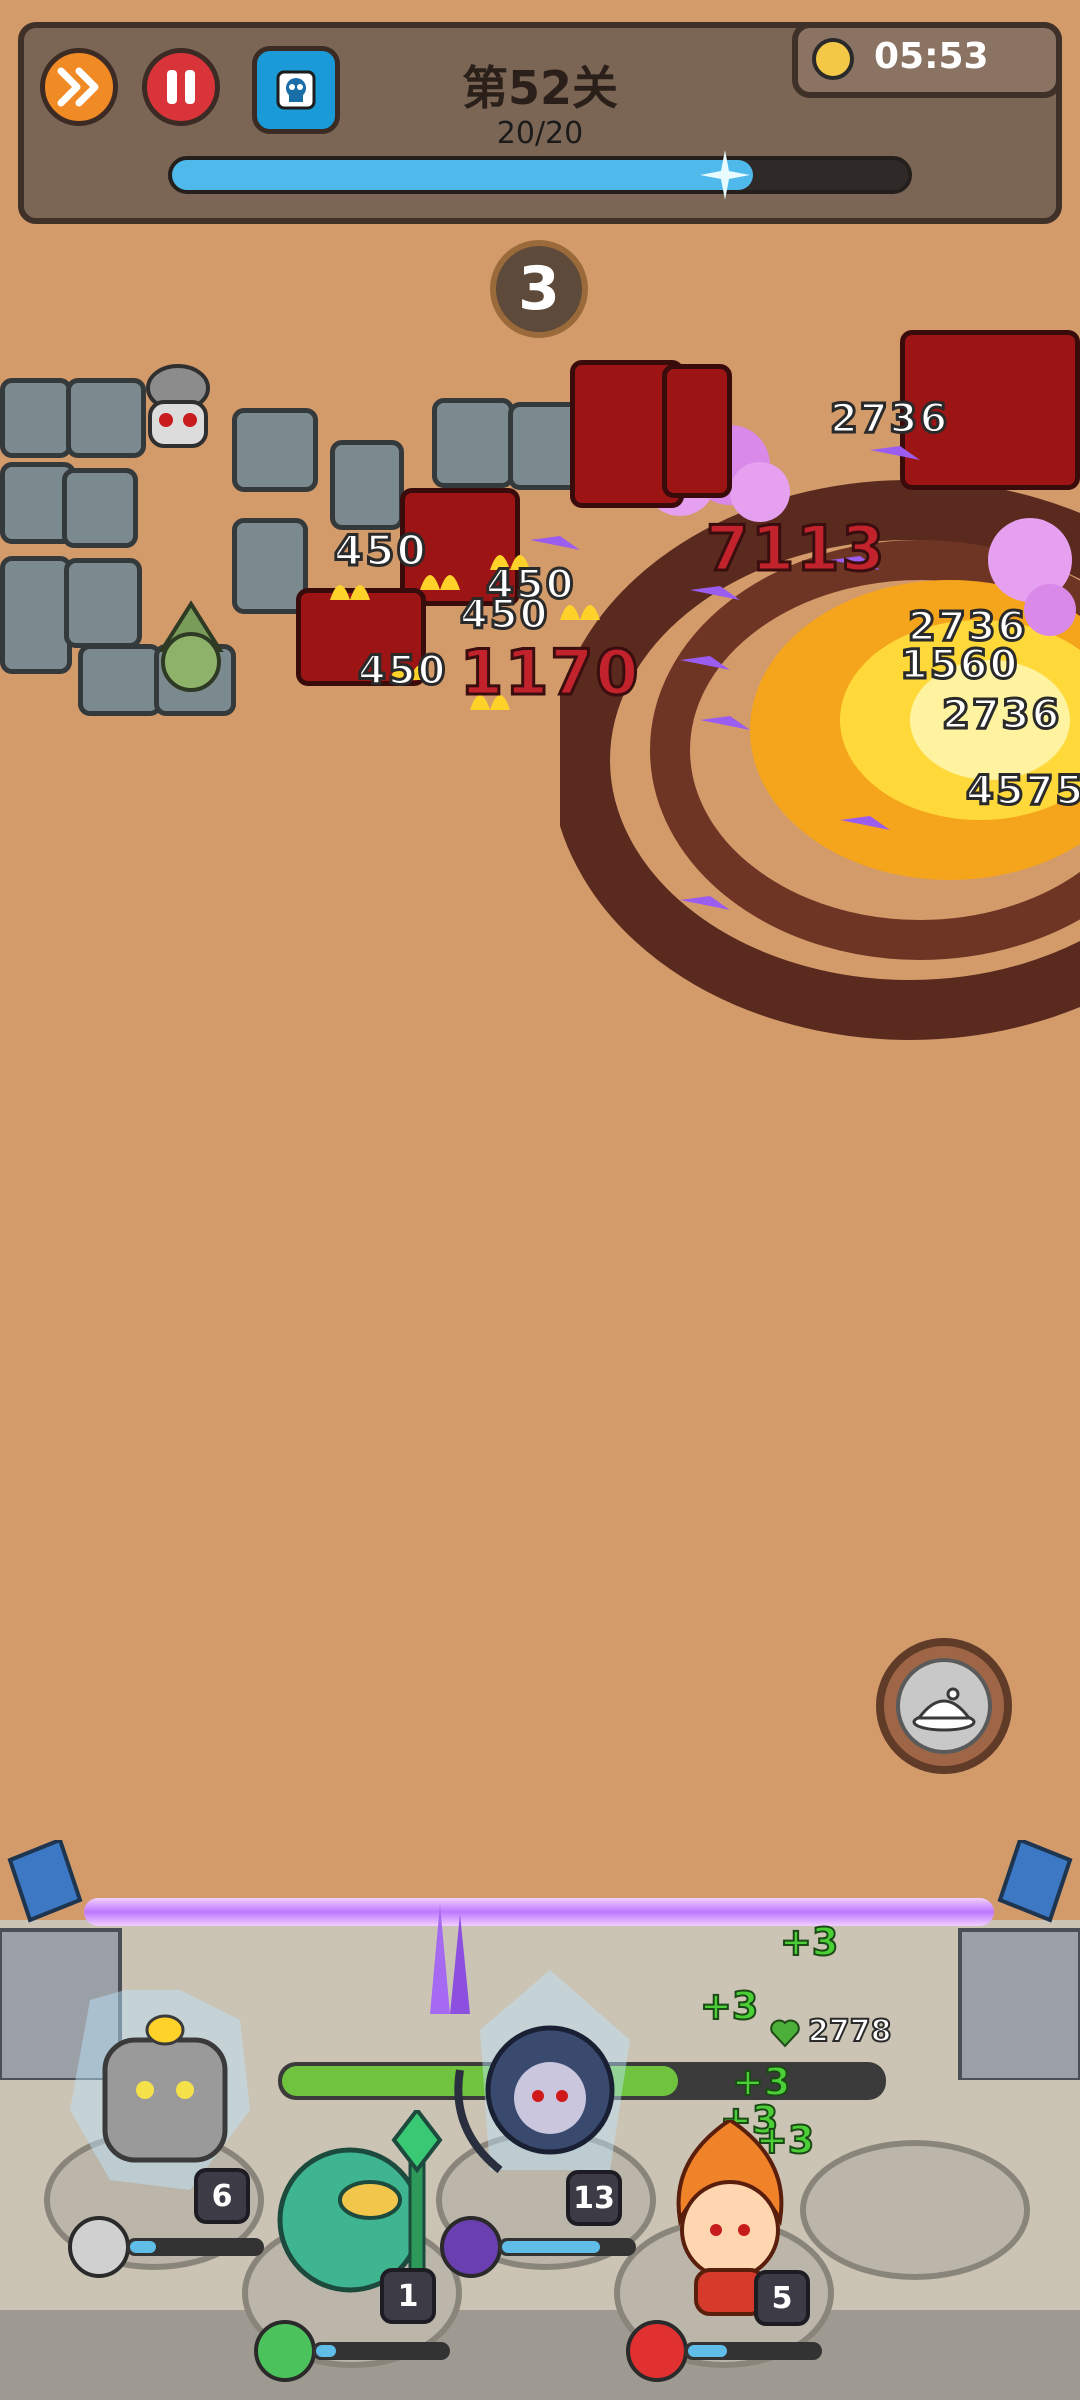  Describe the element at coordinates (959, 665) in the screenshot. I see `damage-number: 1560` at that location.